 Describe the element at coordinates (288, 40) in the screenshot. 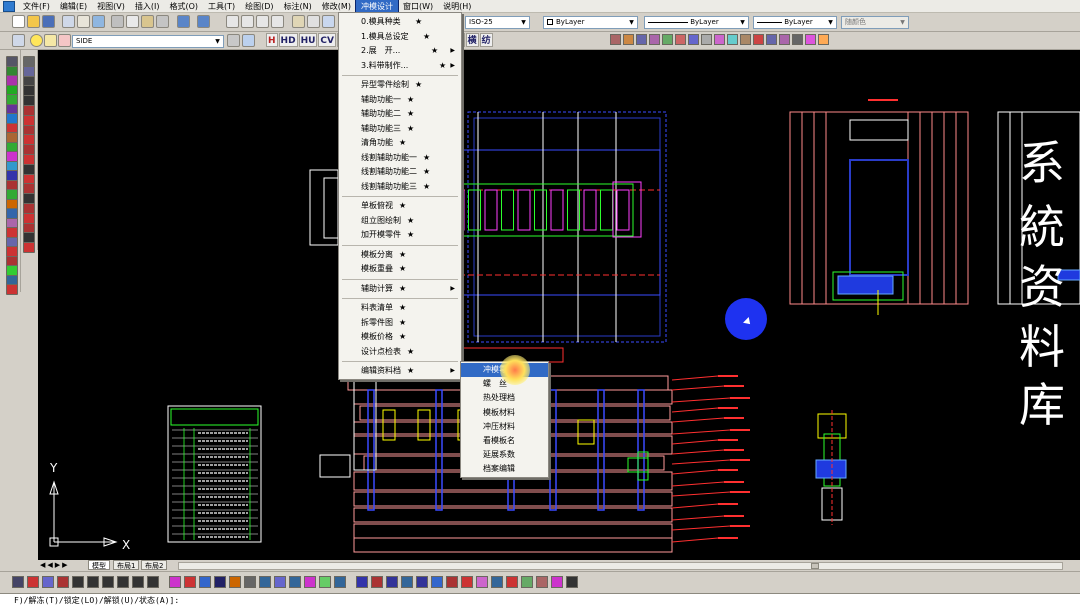

I see `text-style-button: HD` at that location.